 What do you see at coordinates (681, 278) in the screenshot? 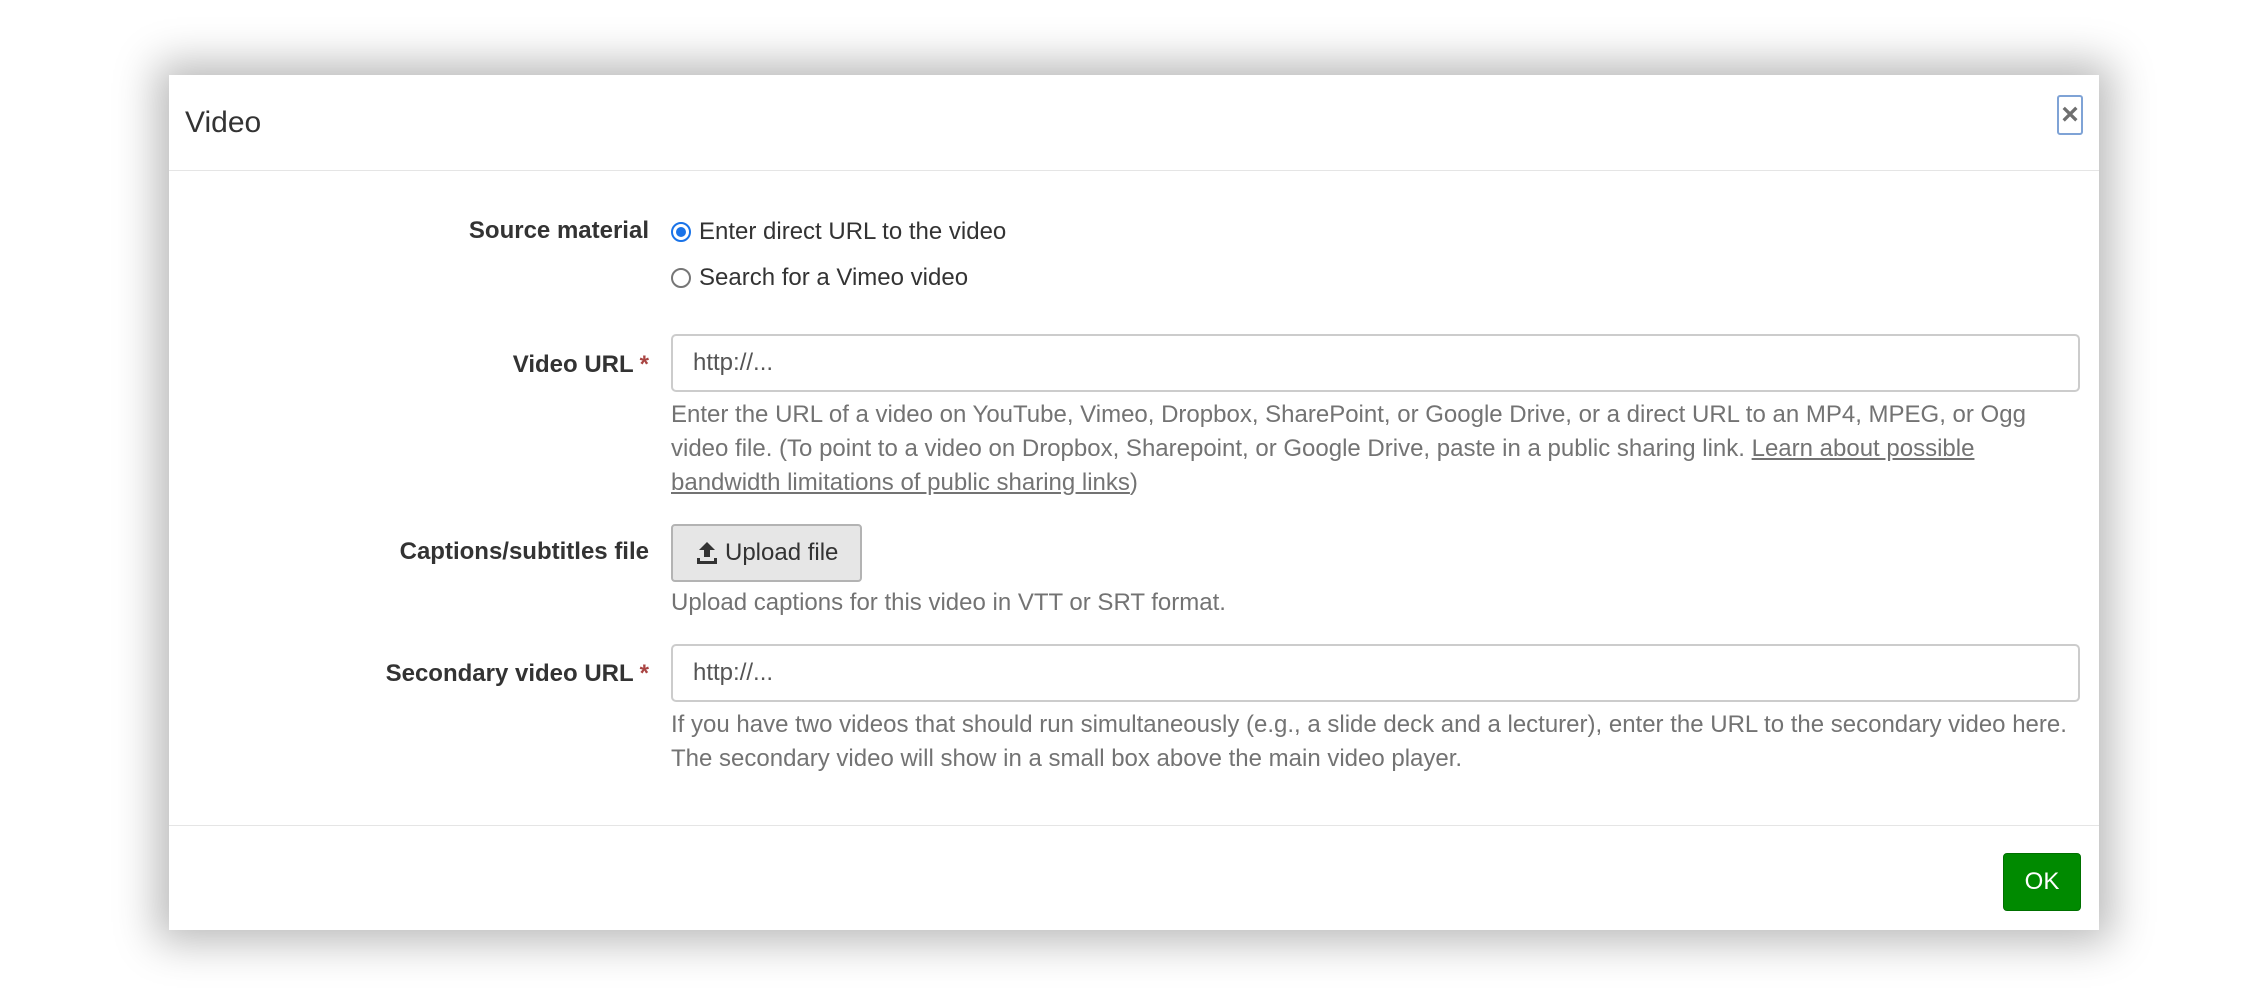
I see `radio-vimeo-search` at bounding box center [681, 278].